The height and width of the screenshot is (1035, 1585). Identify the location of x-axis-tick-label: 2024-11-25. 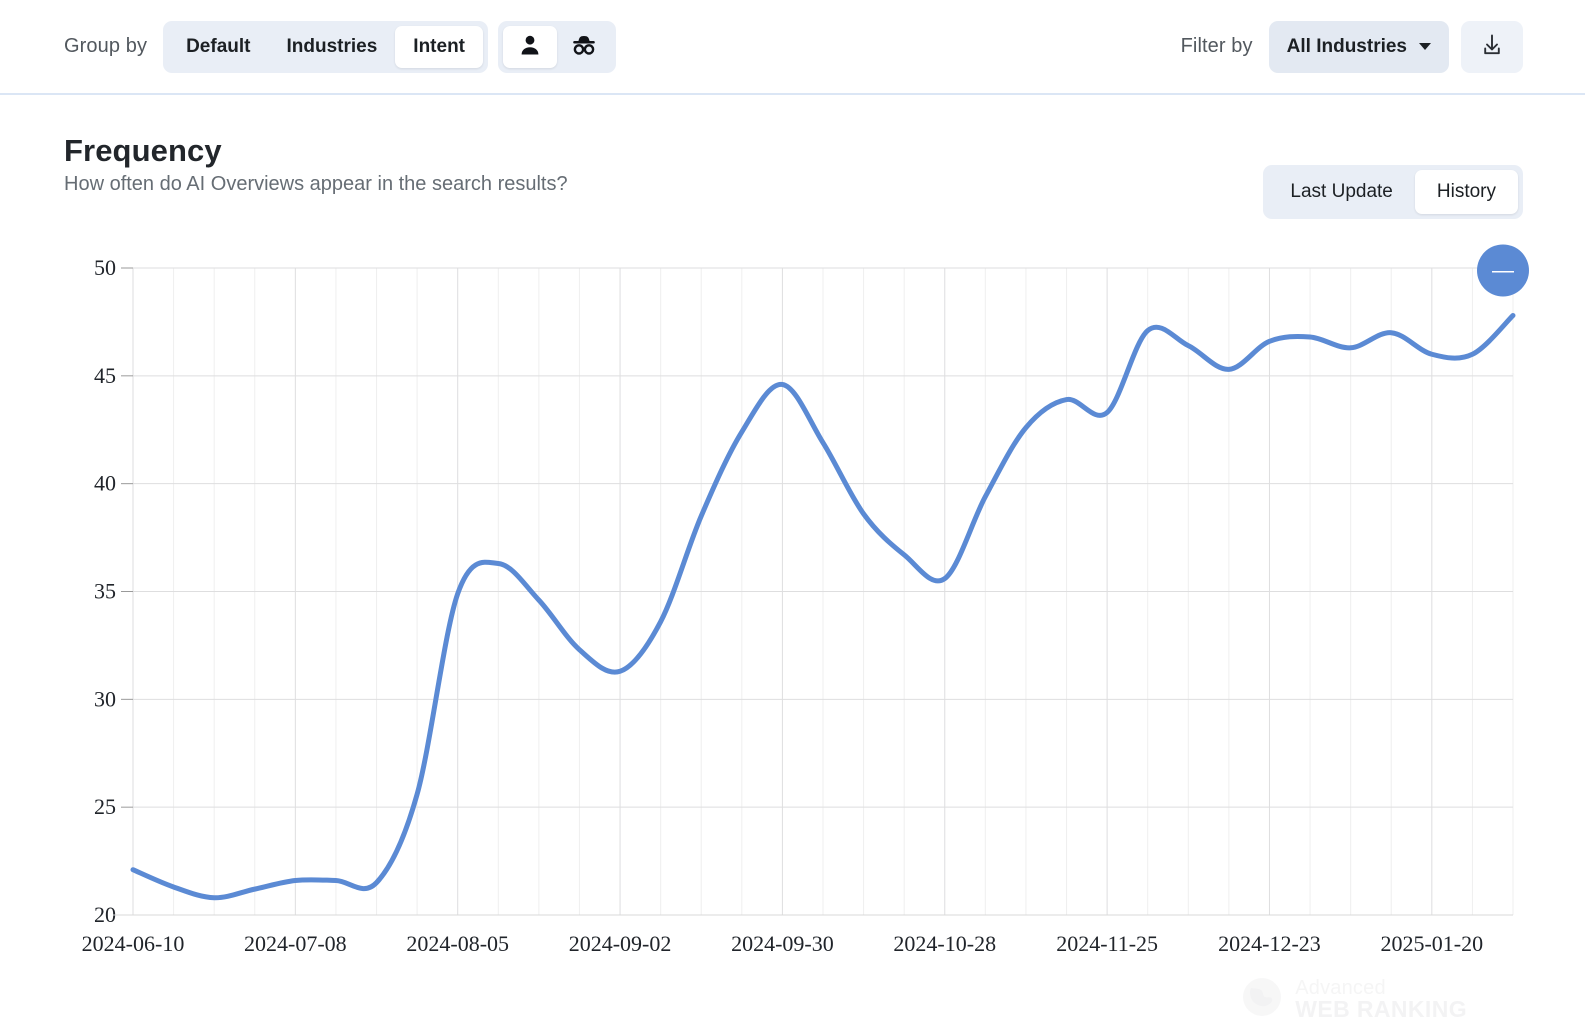
(1107, 943).